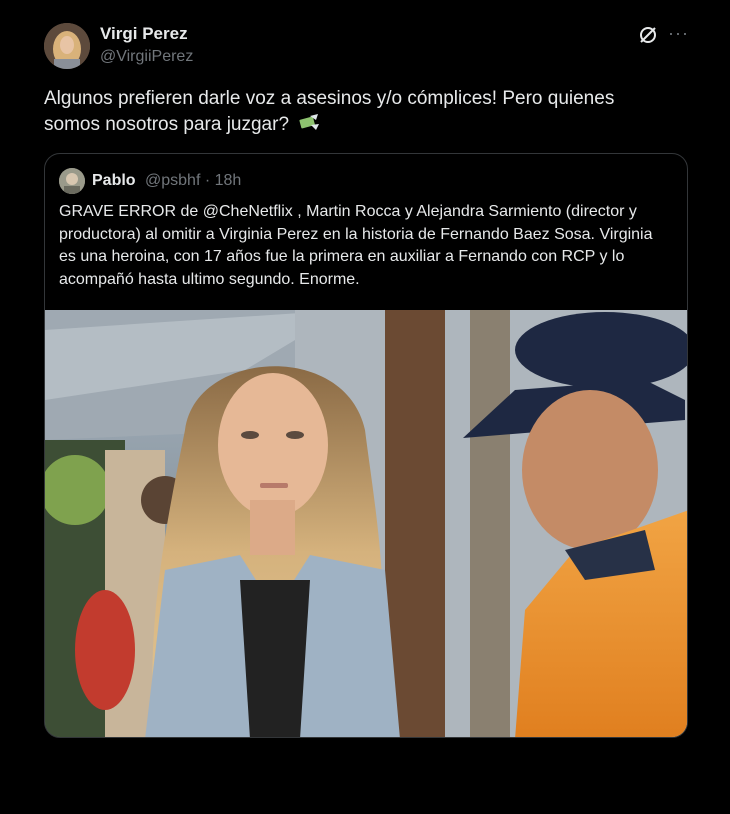 This screenshot has height=814, width=730. What do you see at coordinates (193, 181) in the screenshot?
I see `quoted-author-meta: @psbhf · 18h` at bounding box center [193, 181].